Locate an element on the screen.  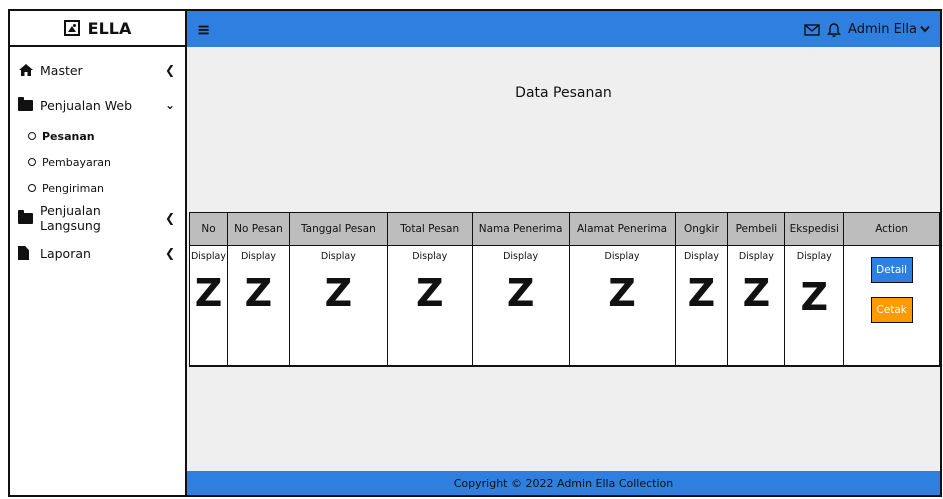
brand: ELLA is located at coordinates (97, 29).